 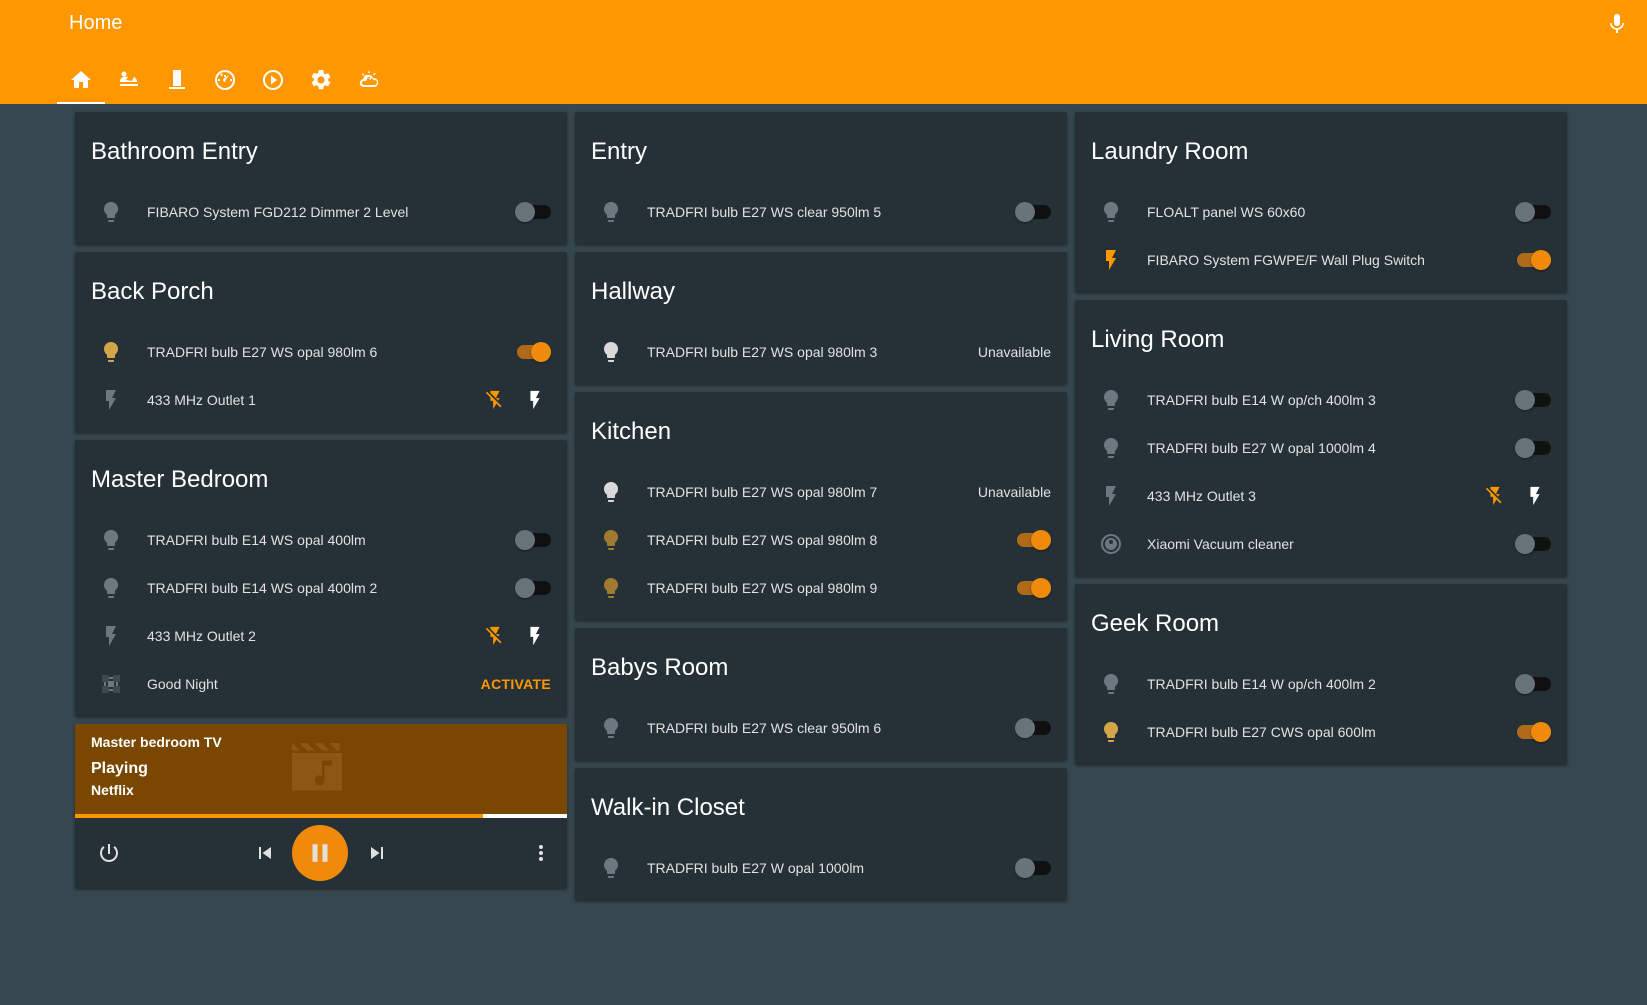 What do you see at coordinates (321, 806) in the screenshot?
I see `media-player-card: Master bedroom TV Playing Netflix` at bounding box center [321, 806].